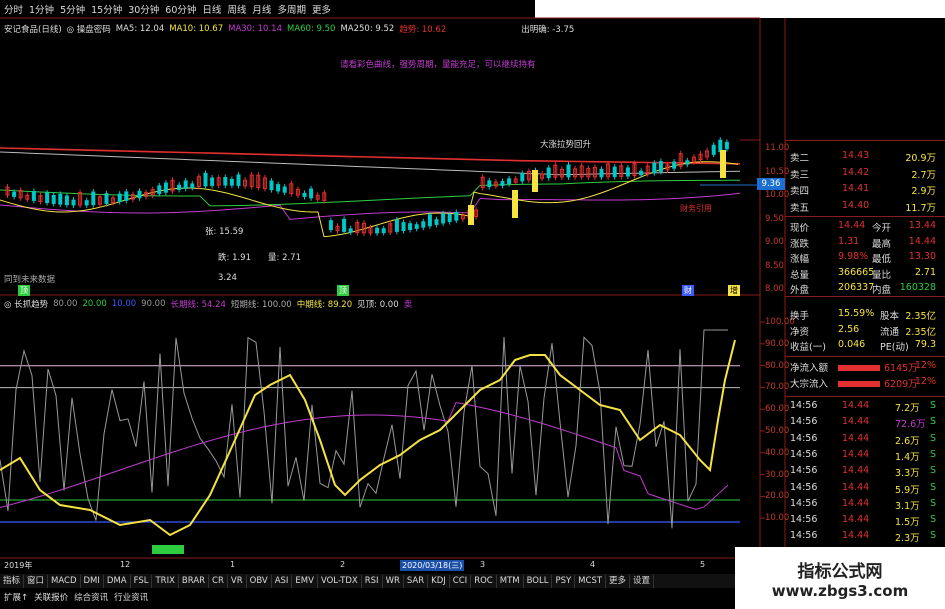  What do you see at coordinates (856, 287) in the screenshot?
I see `stat-value: 206337` at bounding box center [856, 287].